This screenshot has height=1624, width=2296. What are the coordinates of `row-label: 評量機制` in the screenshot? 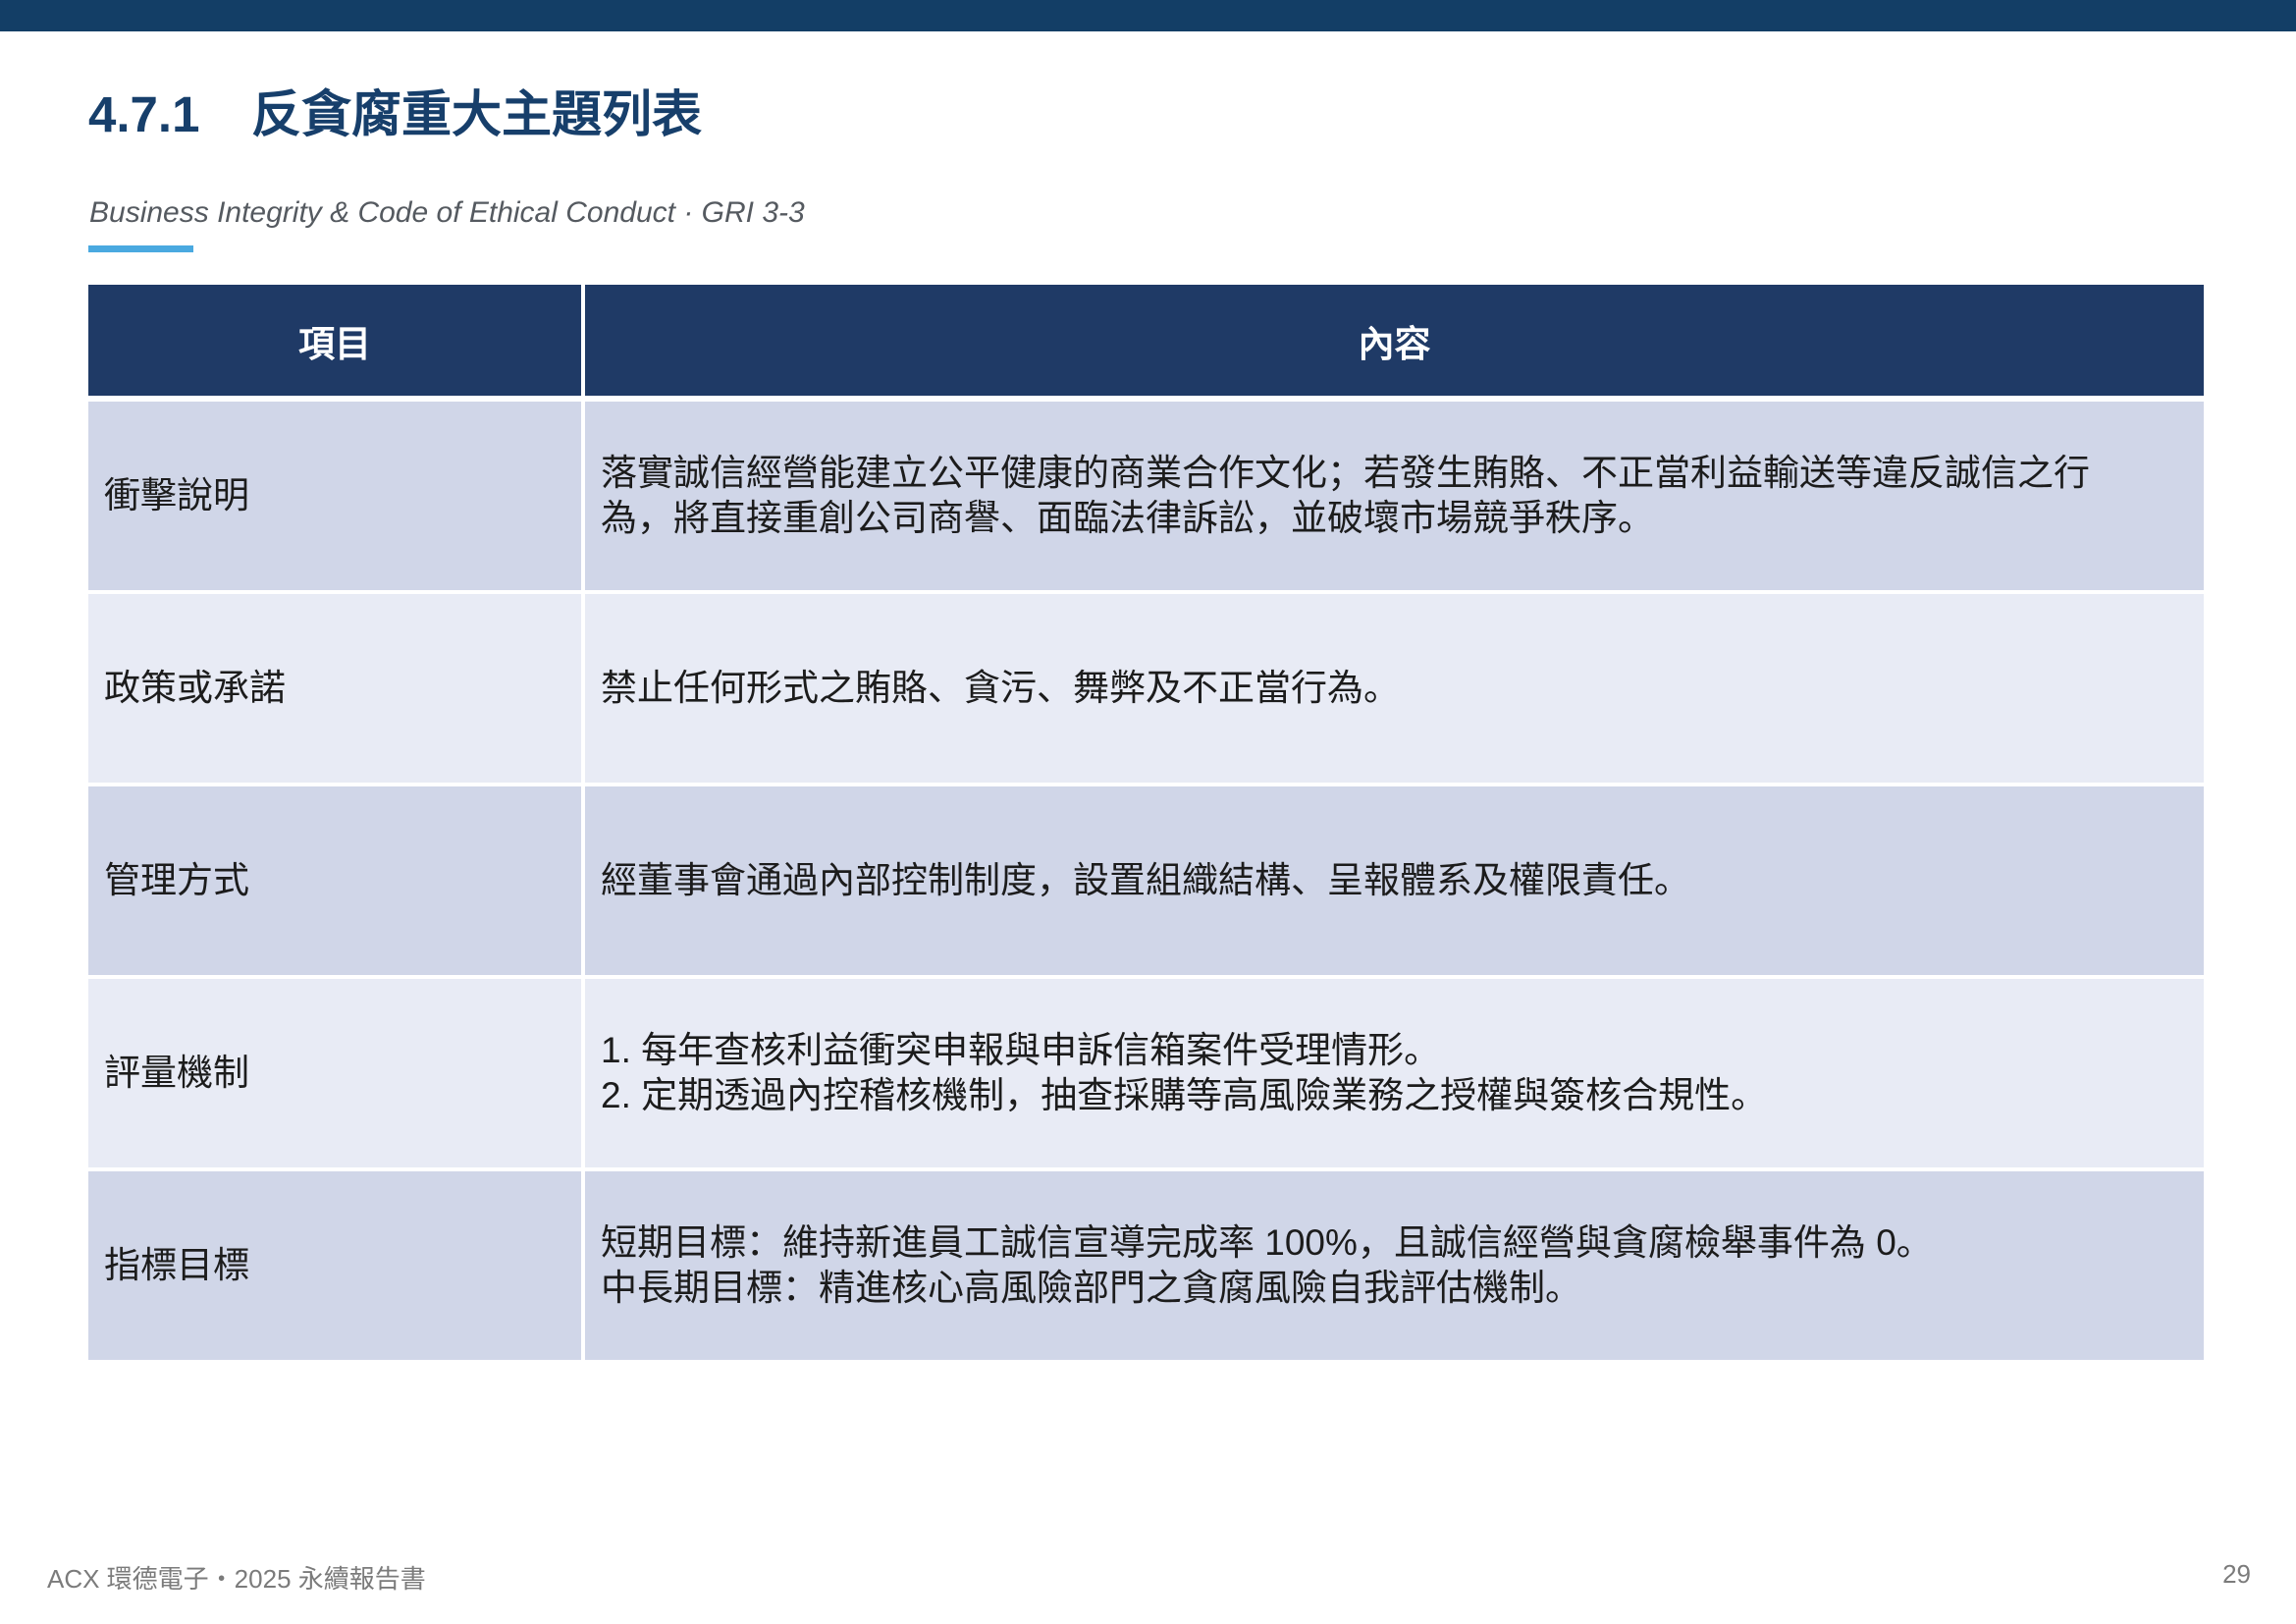 It's located at (334, 1073).